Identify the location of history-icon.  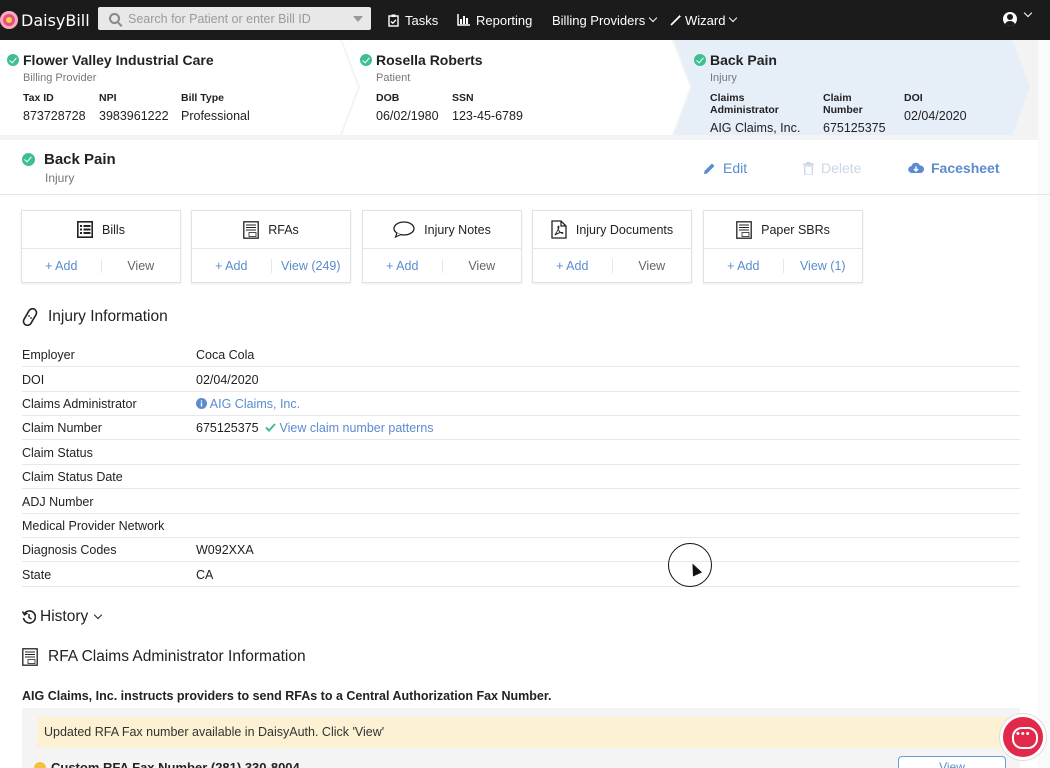
(29, 617).